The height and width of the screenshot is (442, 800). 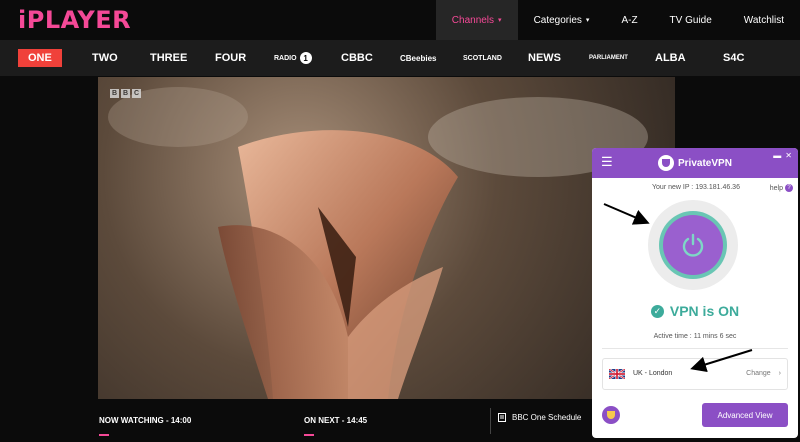 I want to click on channel-cbbc: CBBC, so click(x=357, y=58).